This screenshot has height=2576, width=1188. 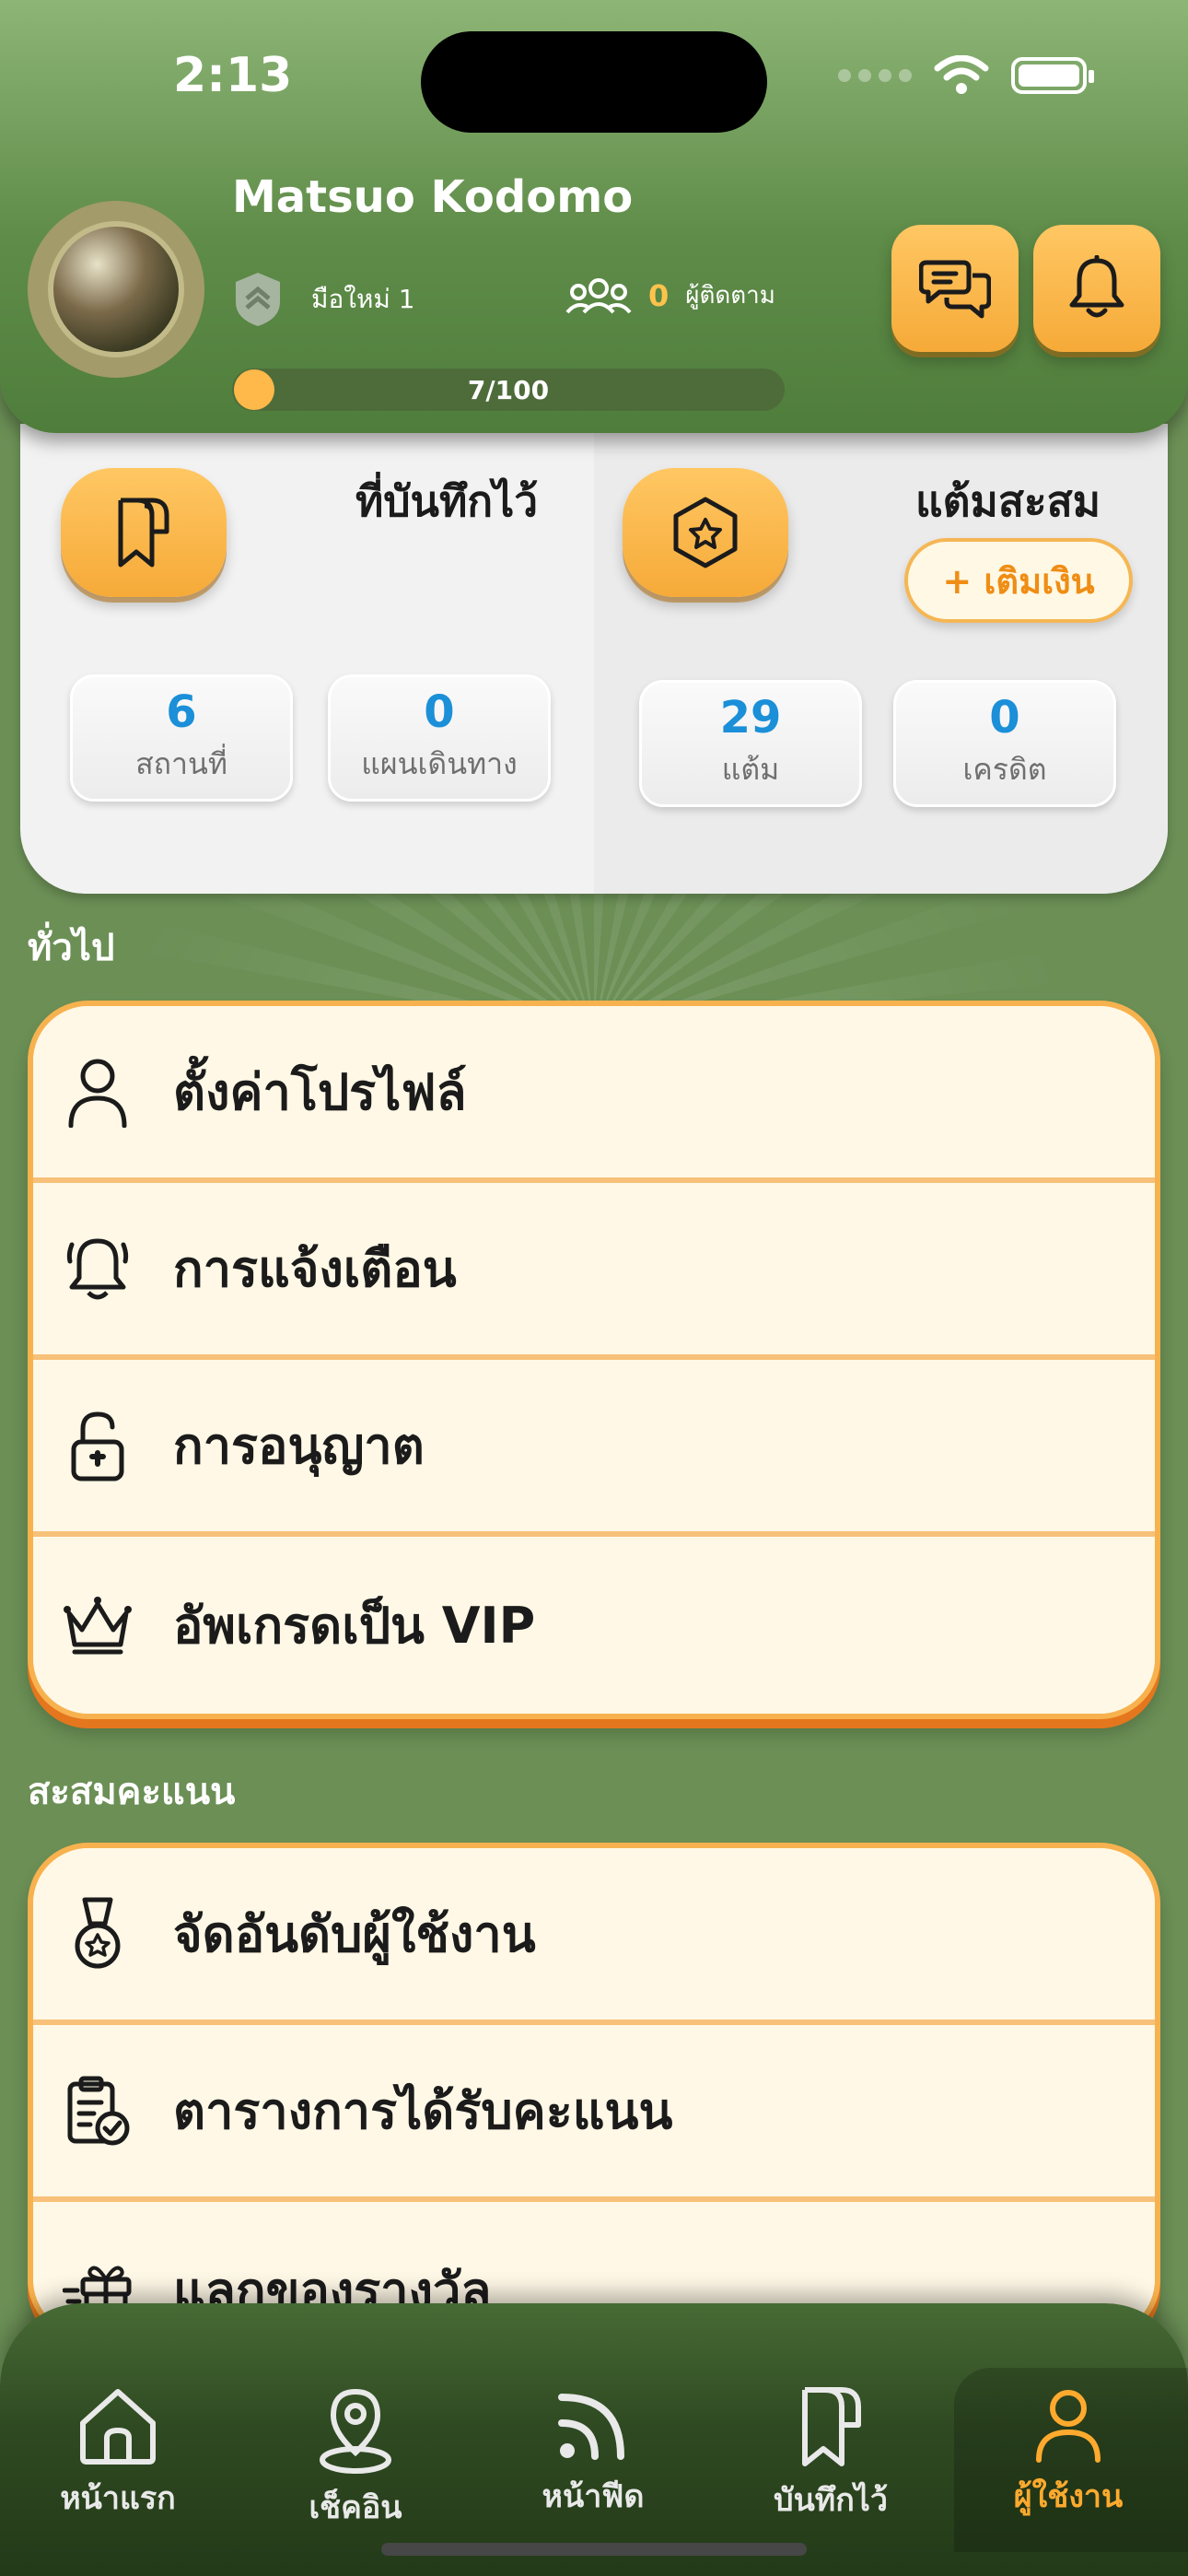 What do you see at coordinates (97, 1934) in the screenshot?
I see `medal-icon` at bounding box center [97, 1934].